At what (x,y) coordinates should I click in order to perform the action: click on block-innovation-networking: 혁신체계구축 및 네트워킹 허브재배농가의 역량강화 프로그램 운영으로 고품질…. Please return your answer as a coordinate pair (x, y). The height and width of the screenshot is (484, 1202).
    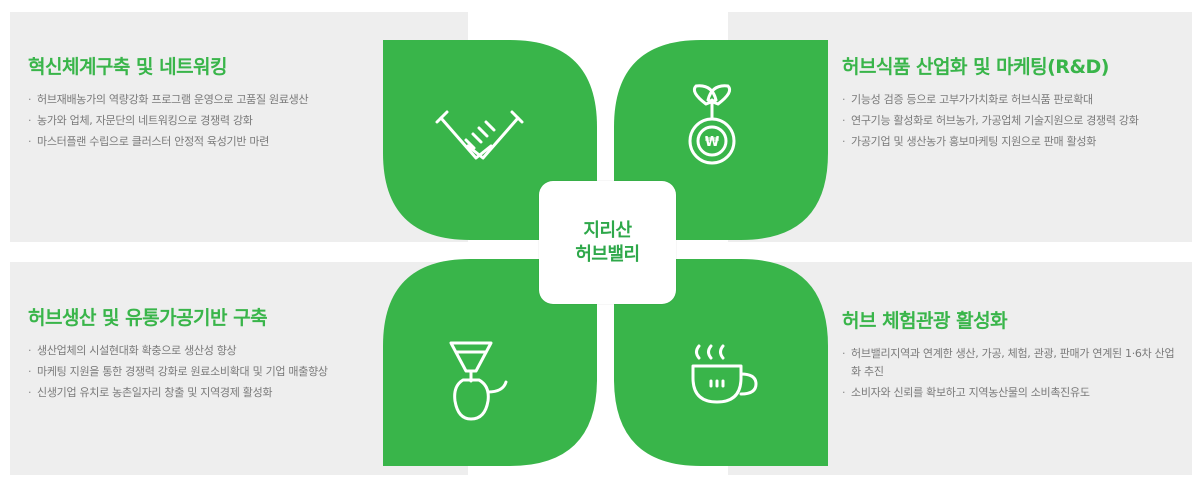
    Looking at the image, I should click on (218, 103).